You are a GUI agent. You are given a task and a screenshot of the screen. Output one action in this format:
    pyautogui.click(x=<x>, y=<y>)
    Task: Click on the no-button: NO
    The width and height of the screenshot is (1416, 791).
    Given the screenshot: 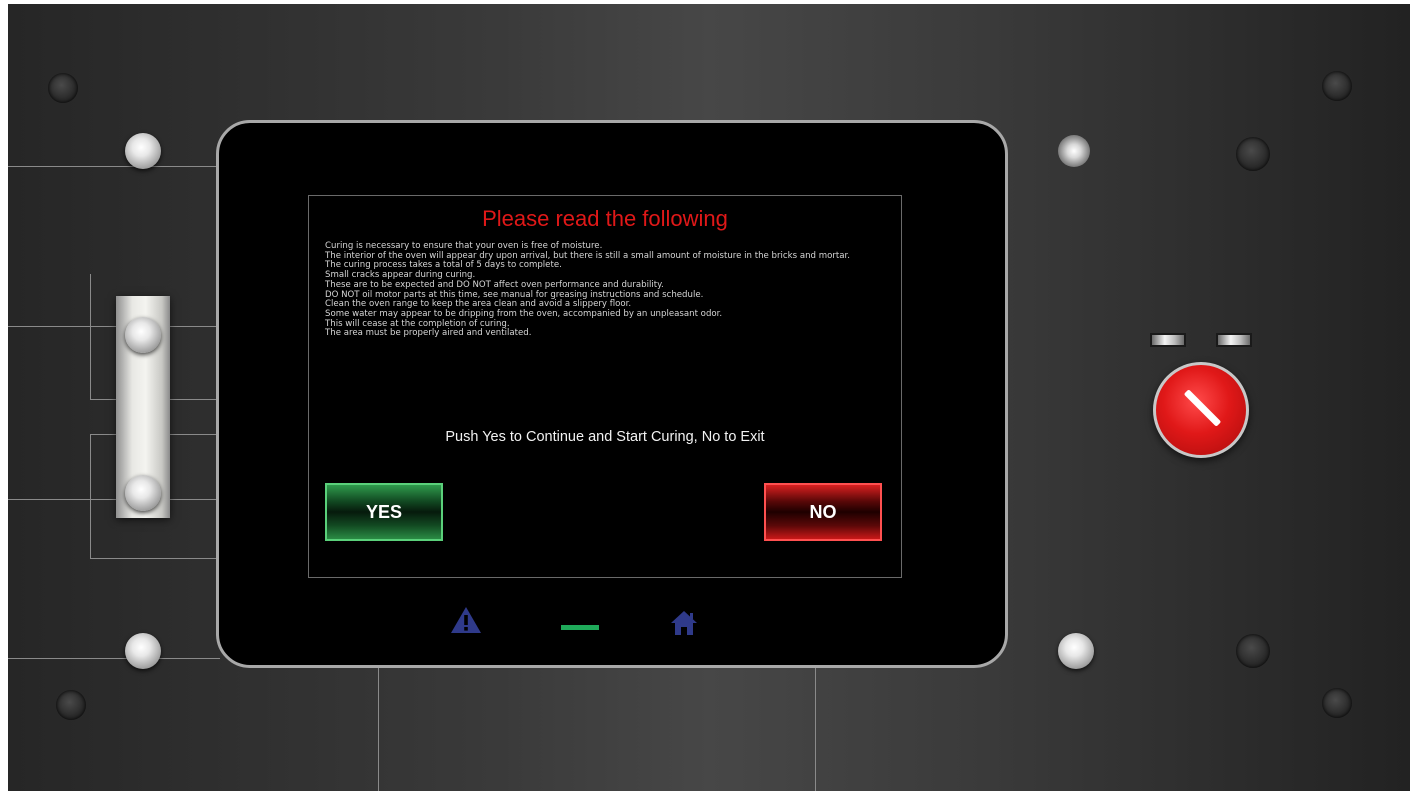 What is the action you would take?
    pyautogui.click(x=823, y=512)
    